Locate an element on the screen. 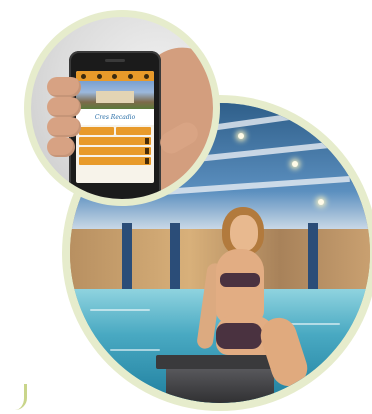  bikini-bottom is located at coordinates (239, 336).